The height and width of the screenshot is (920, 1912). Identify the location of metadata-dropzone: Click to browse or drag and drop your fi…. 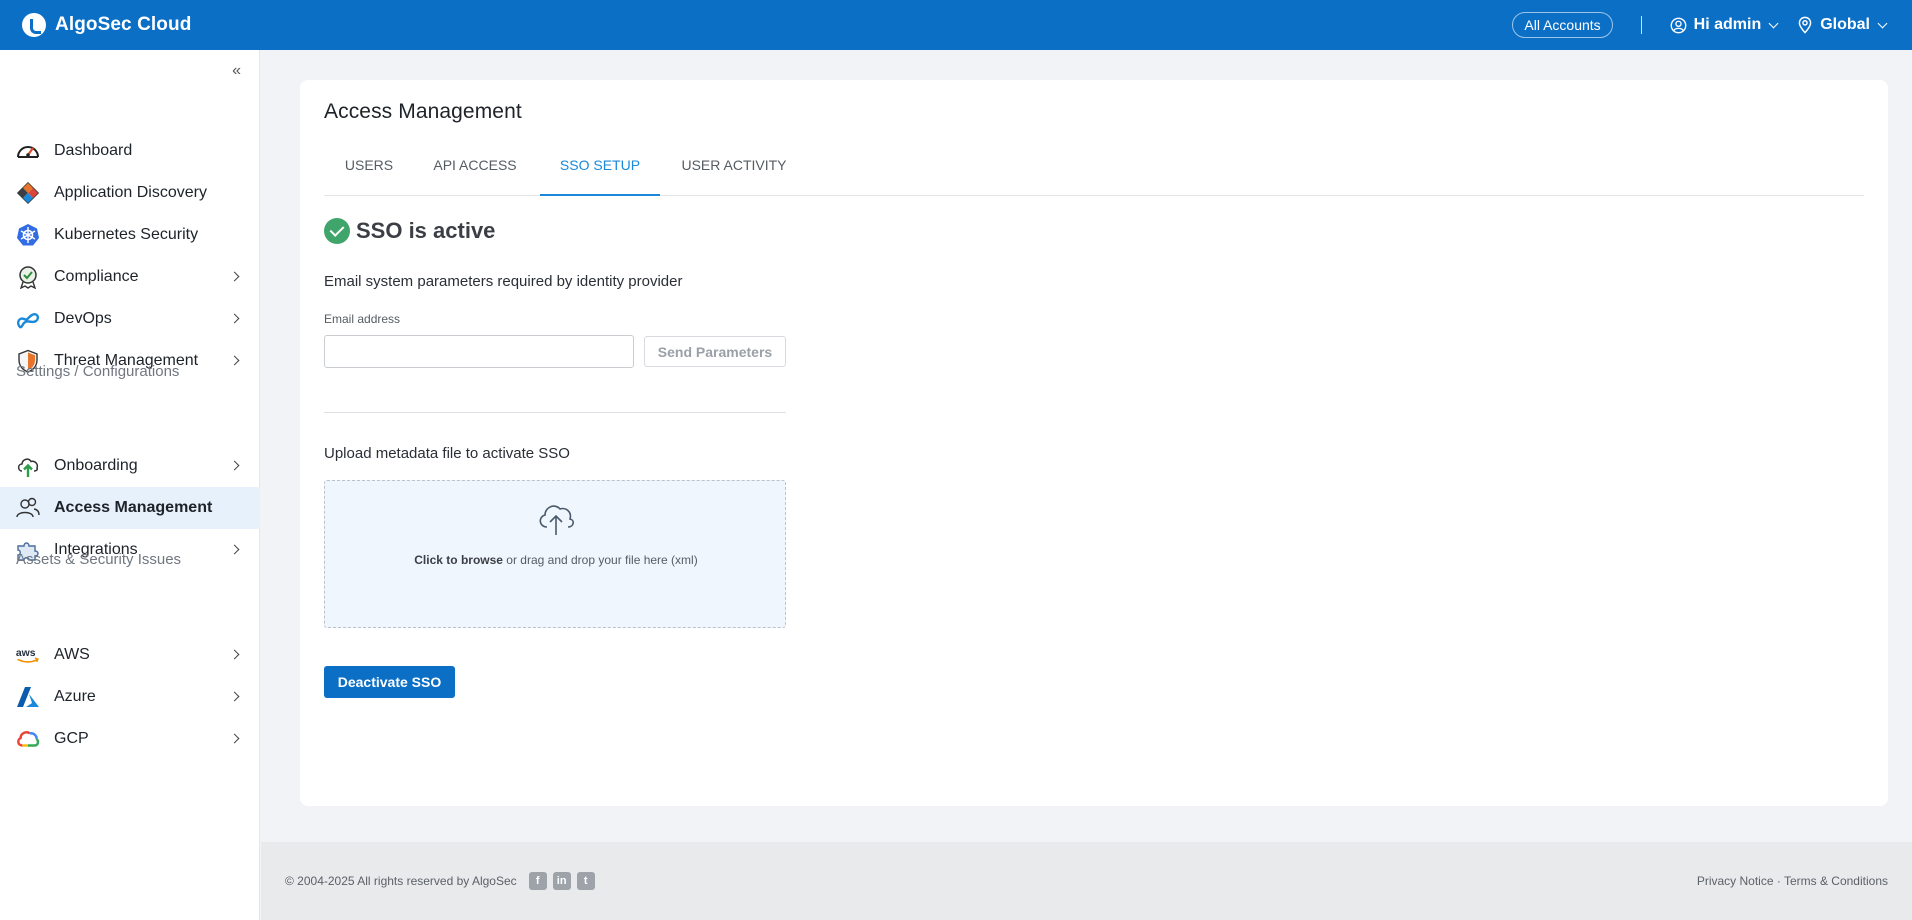
(555, 554).